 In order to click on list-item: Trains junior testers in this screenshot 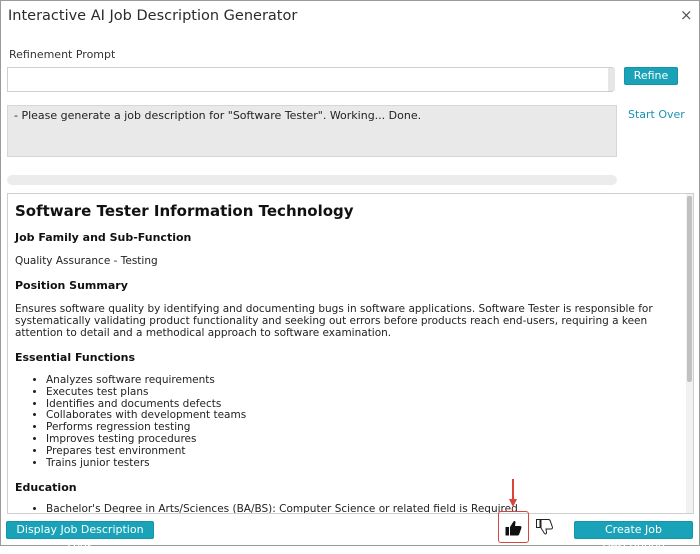, I will do `click(146, 463)`.